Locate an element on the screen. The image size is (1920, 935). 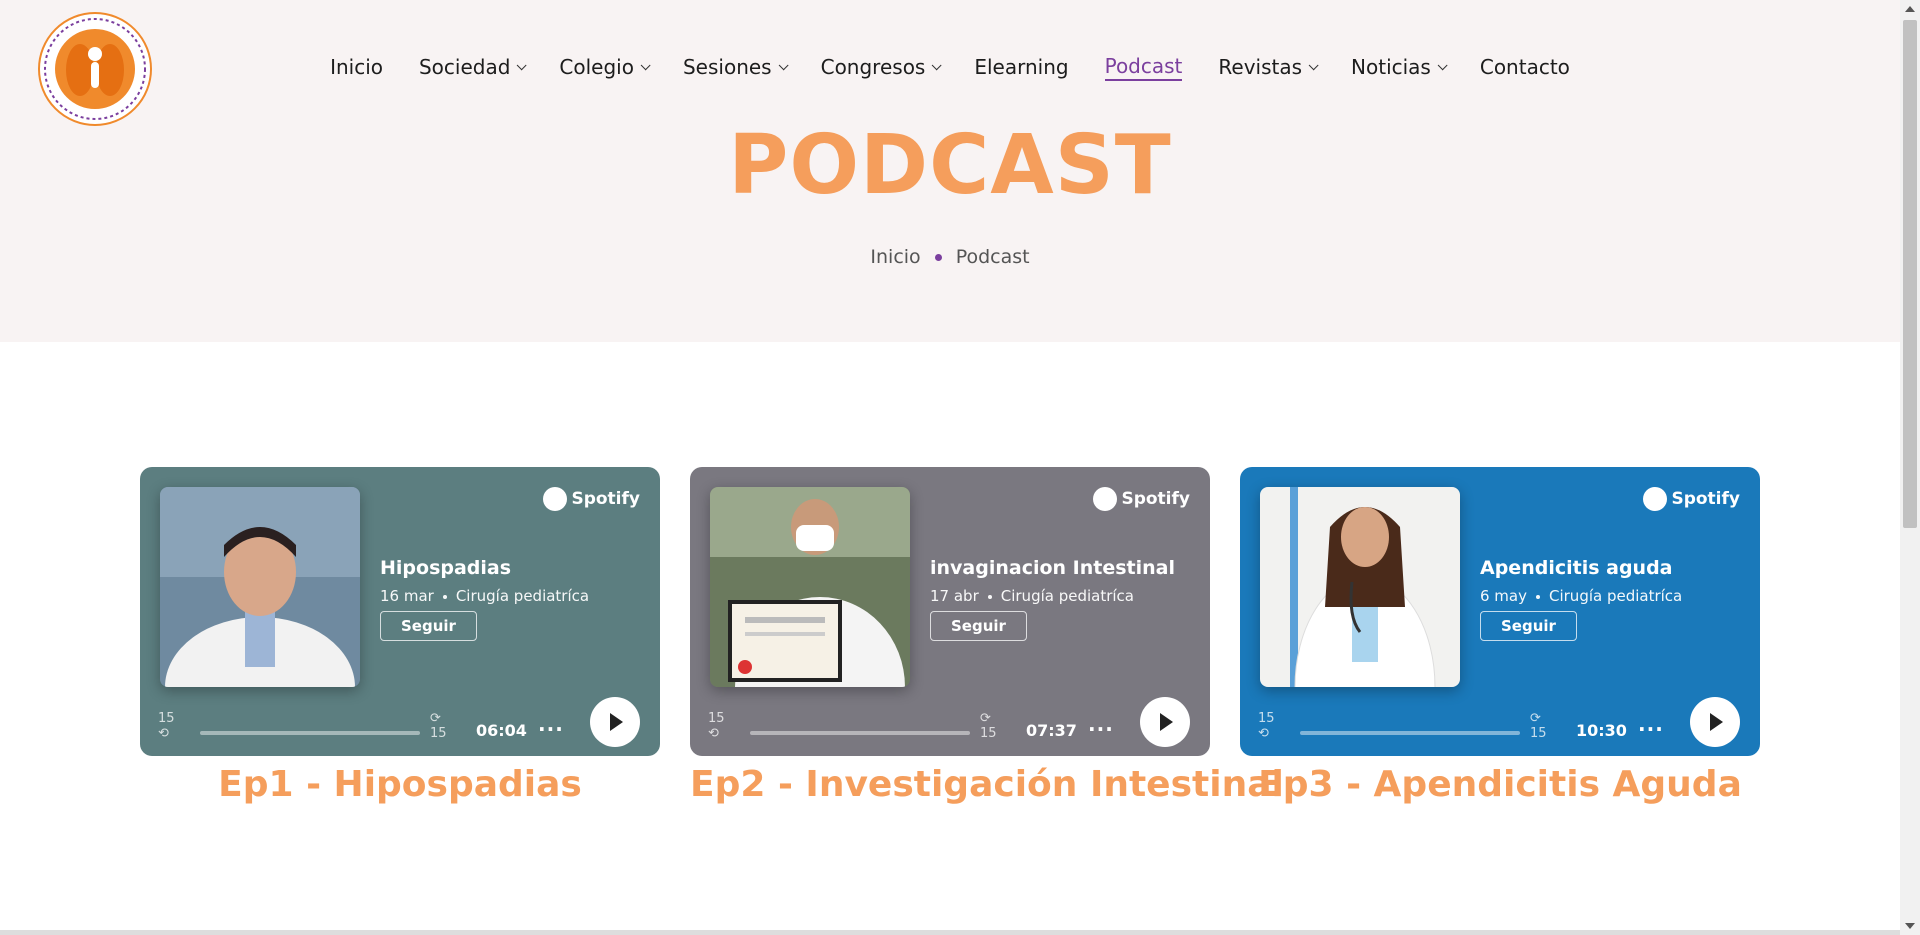
nav-label: Sesiones is located at coordinates (727, 67).